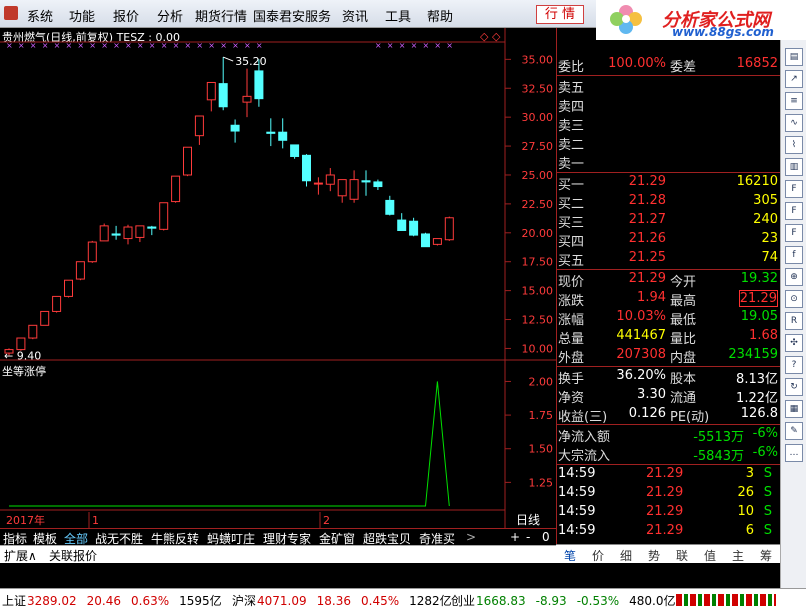 The width and height of the screenshot is (806, 609). I want to click on ind-y-tick-label: 1.25, so click(541, 482).